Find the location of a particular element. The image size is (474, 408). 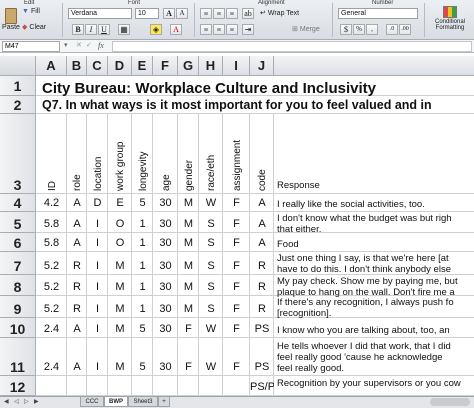

cell-d11: M is located at coordinates (120, 367).